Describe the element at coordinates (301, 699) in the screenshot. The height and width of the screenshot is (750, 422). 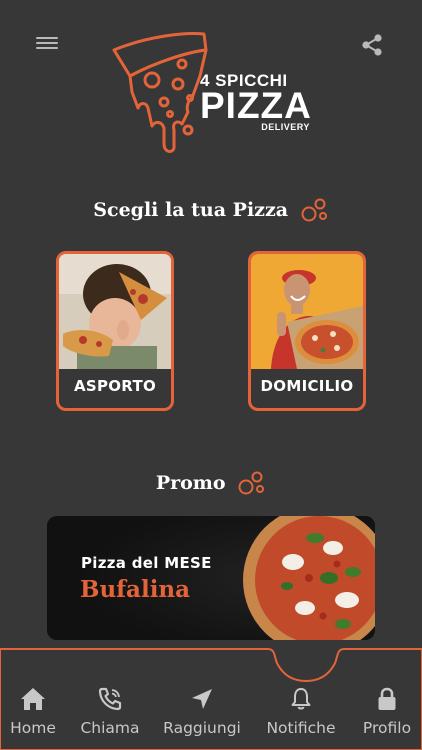
I see `bell-icon` at that location.